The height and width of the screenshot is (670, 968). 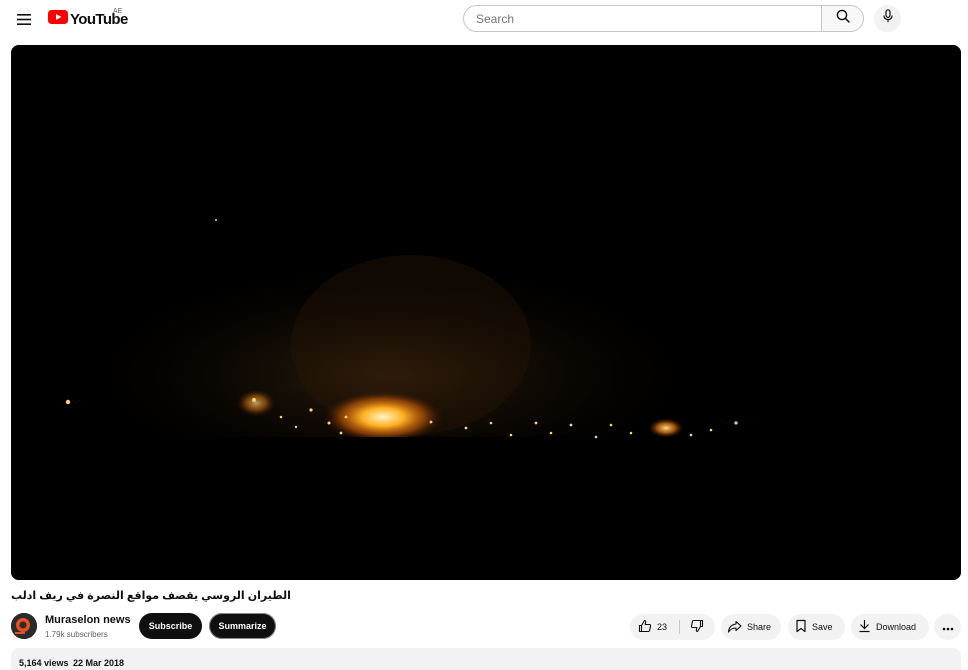 What do you see at coordinates (645, 627) in the screenshot?
I see `thumbs-up-icon` at bounding box center [645, 627].